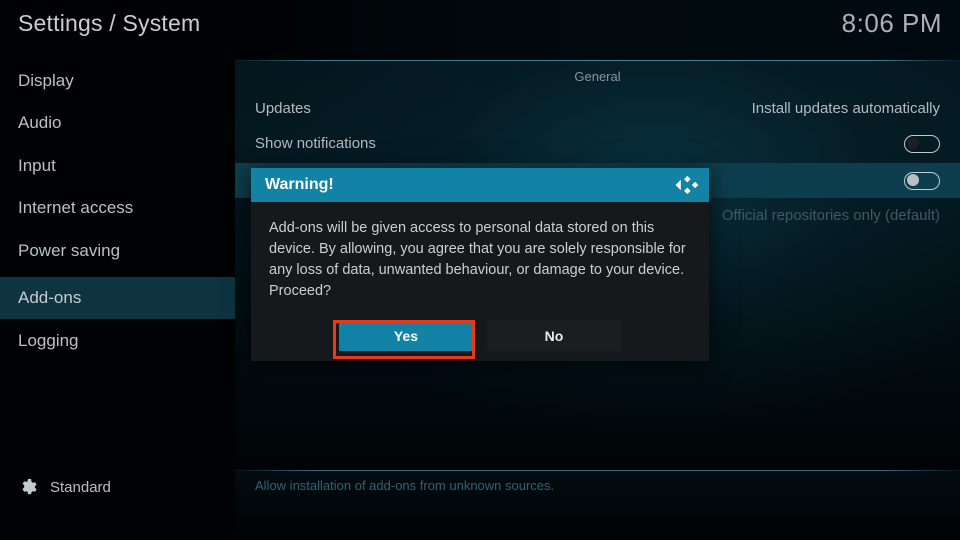 Image resolution: width=960 pixels, height=540 pixels. I want to click on sidebar-item-internet-access: Internet access, so click(117, 208).